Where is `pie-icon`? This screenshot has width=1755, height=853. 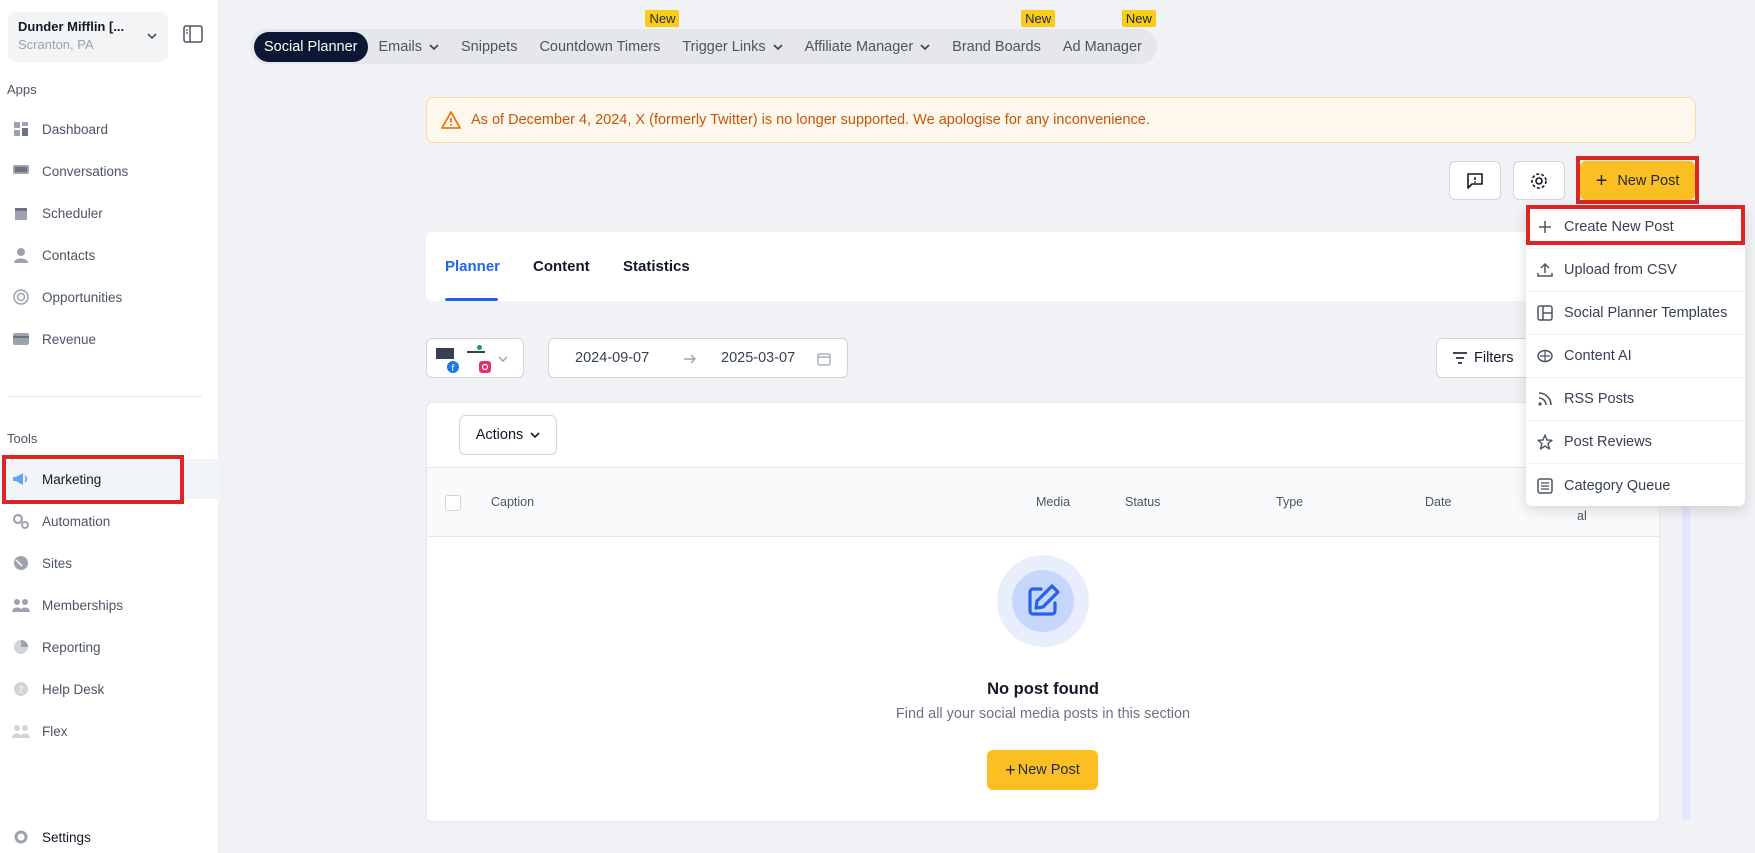 pie-icon is located at coordinates (21, 647).